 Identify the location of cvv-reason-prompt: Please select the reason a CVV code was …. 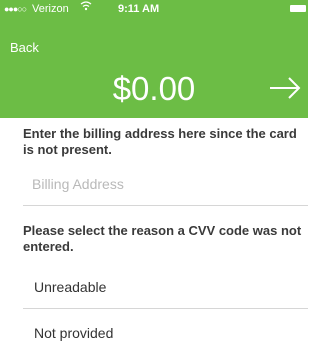
(162, 238).